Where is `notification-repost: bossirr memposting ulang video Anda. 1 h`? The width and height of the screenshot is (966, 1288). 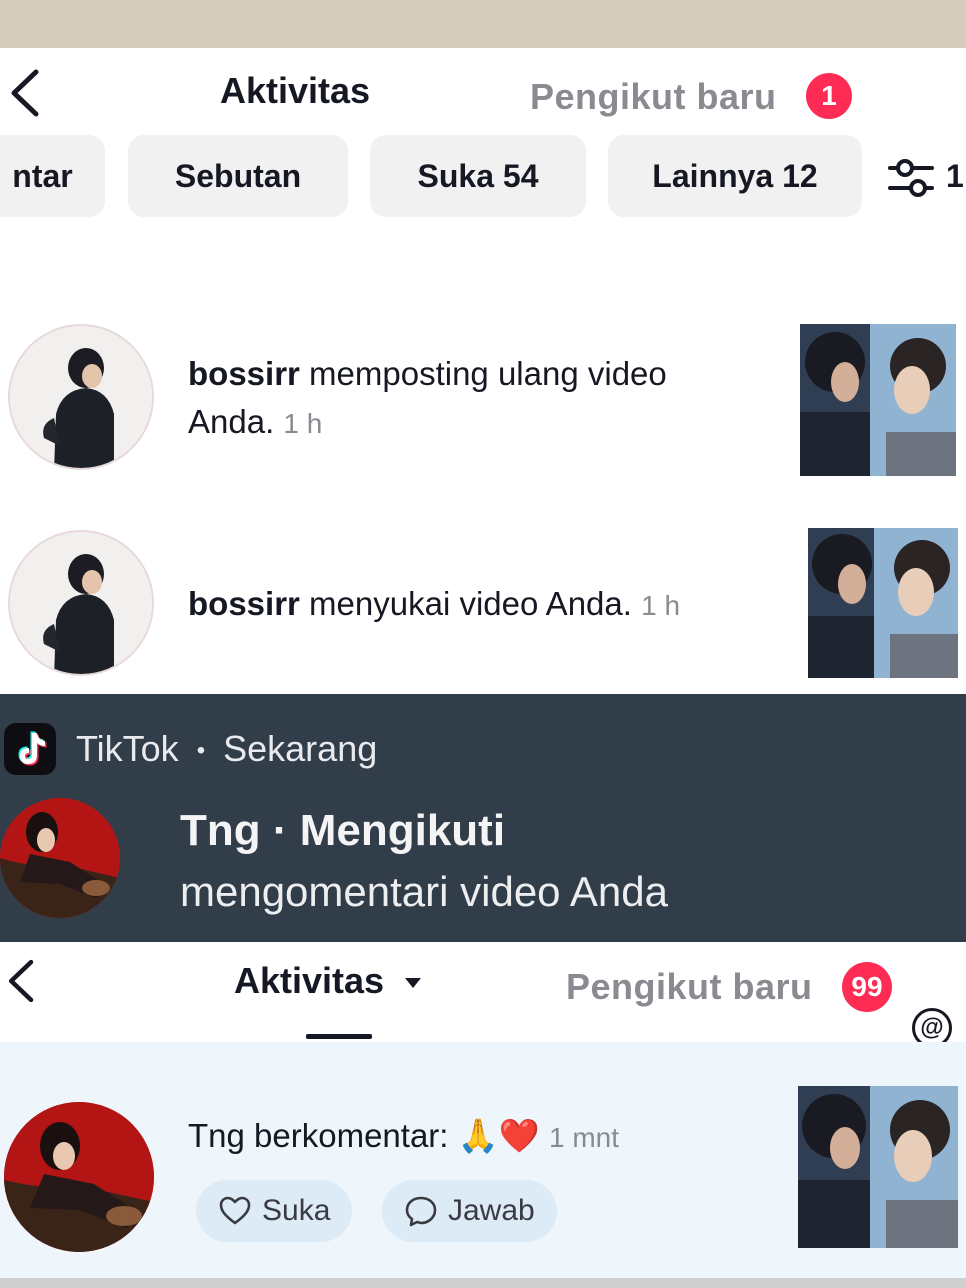 notification-repost: bossirr memposting ulang video Anda. 1 h is located at coordinates (478, 399).